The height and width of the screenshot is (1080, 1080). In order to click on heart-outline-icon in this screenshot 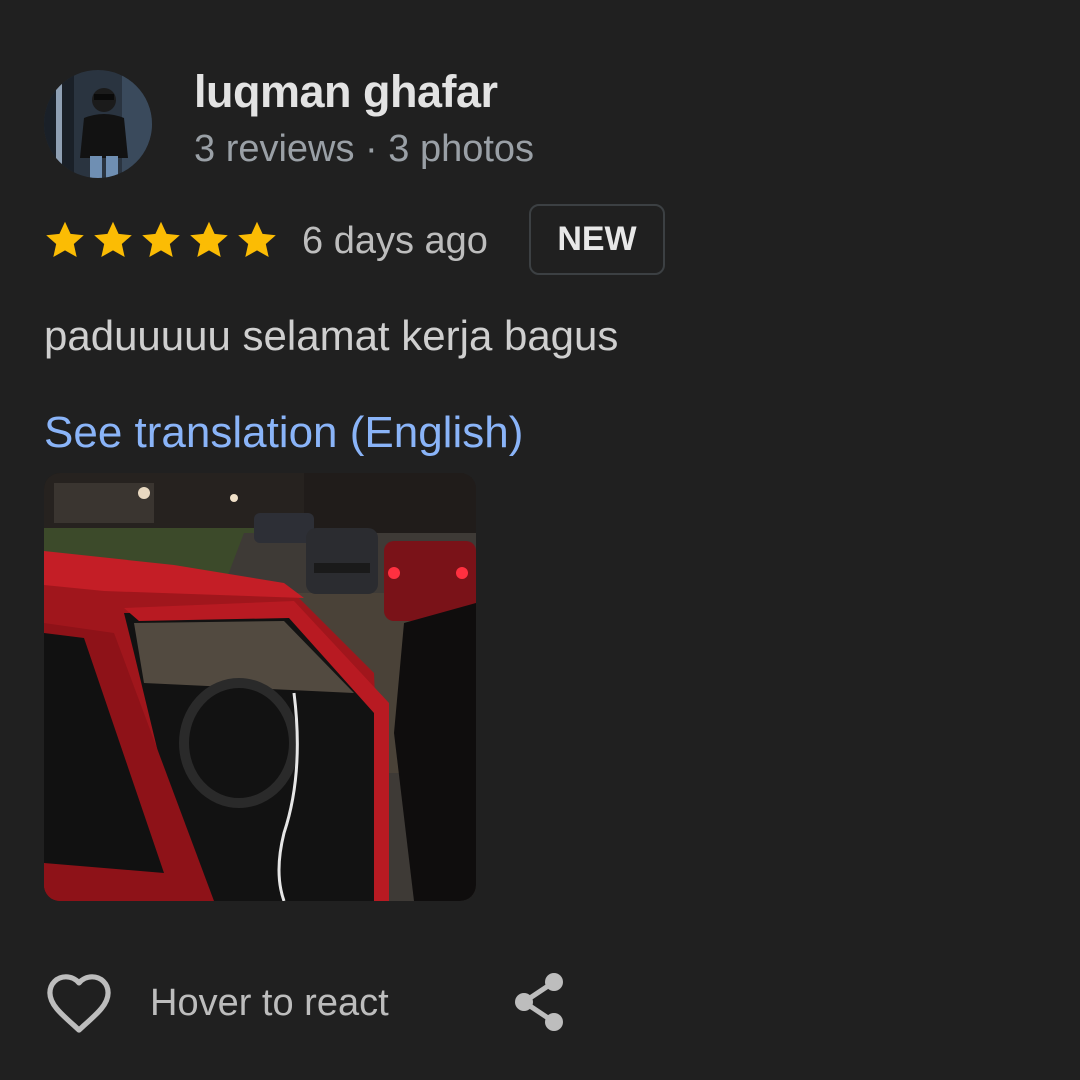, I will do `click(79, 1003)`.